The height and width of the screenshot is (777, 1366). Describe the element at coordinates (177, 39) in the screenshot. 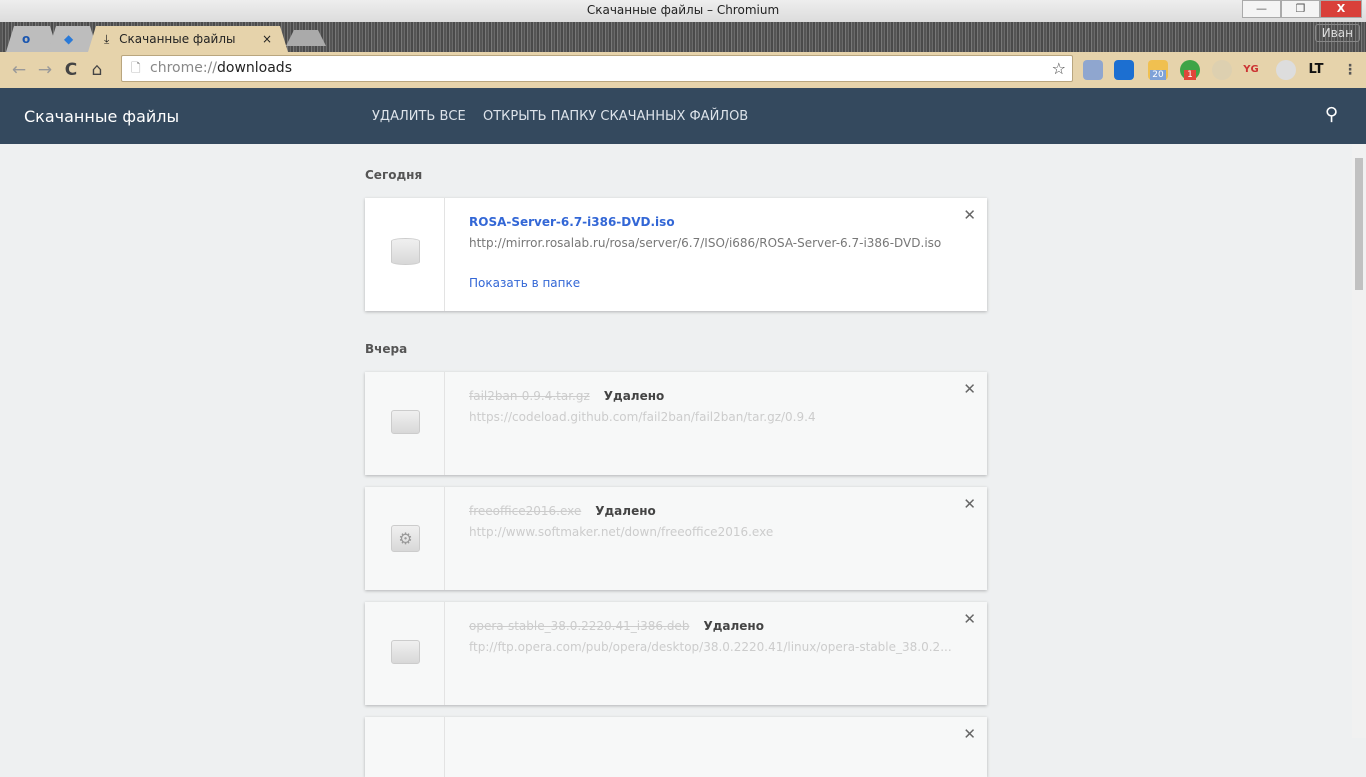

I see `tab-title: Скачанные файлы` at that location.